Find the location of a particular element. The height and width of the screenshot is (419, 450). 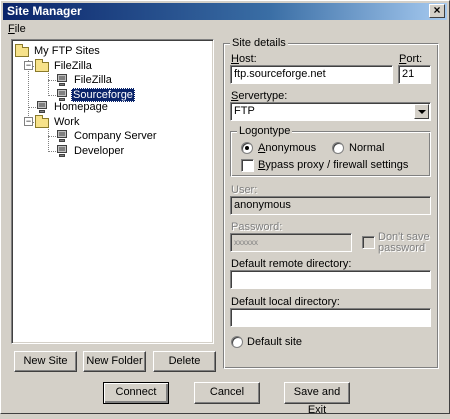

site-details-title: Site details is located at coordinates (259, 43).